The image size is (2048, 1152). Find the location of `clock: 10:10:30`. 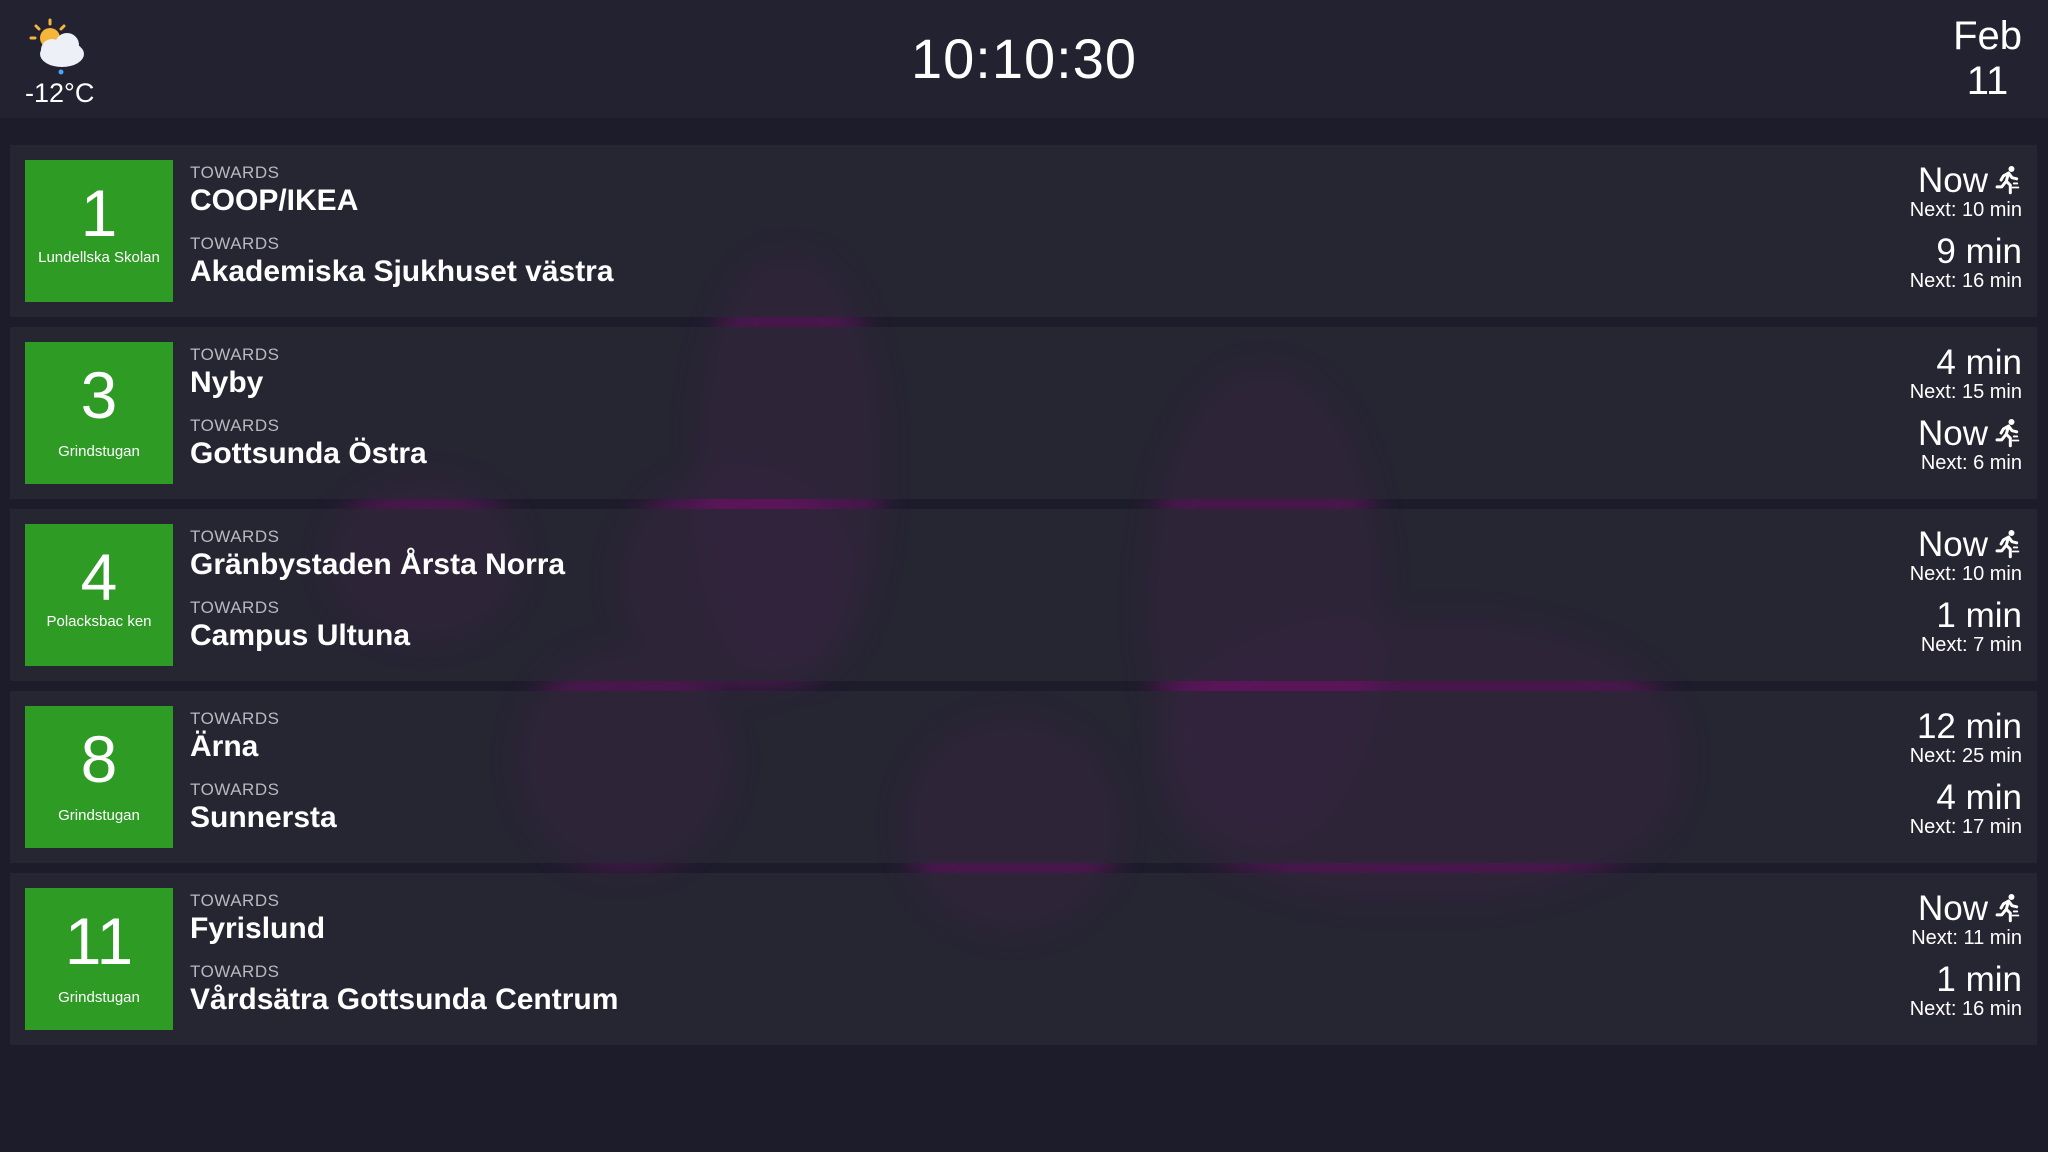

clock: 10:10:30 is located at coordinates (1024, 58).